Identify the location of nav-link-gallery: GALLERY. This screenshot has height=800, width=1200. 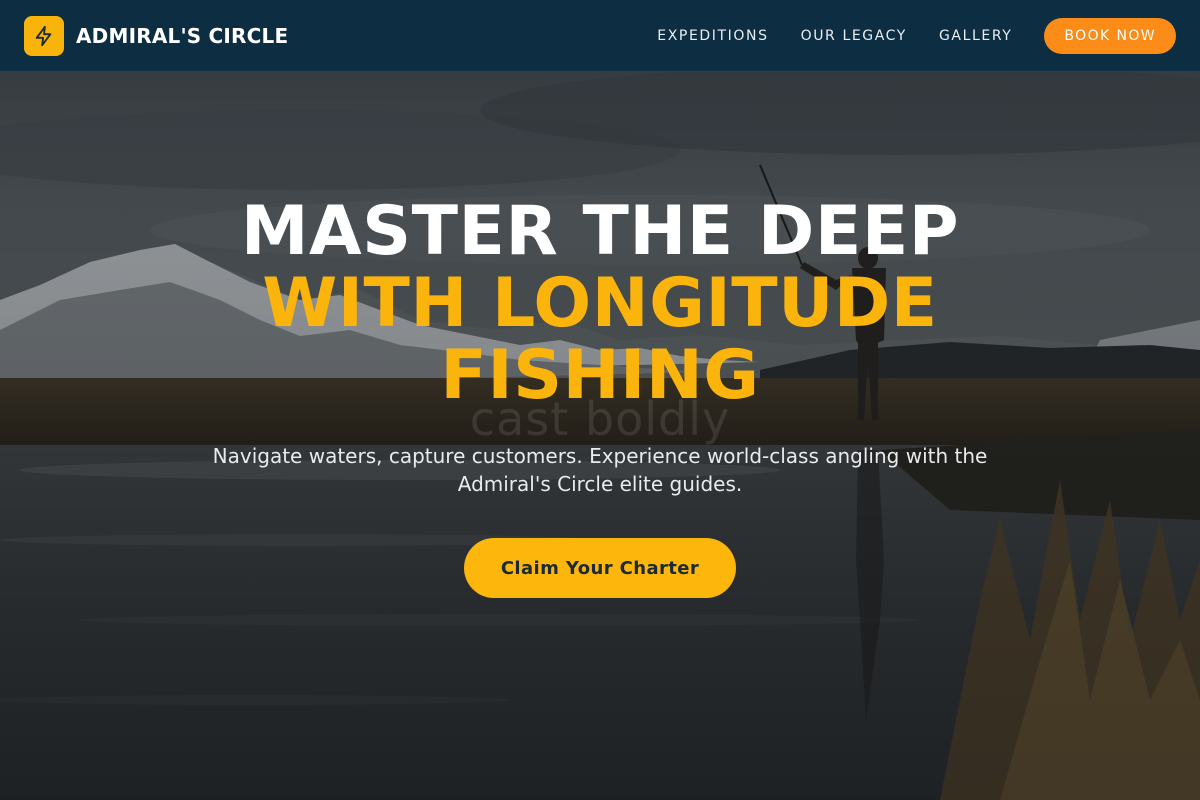
(975, 36).